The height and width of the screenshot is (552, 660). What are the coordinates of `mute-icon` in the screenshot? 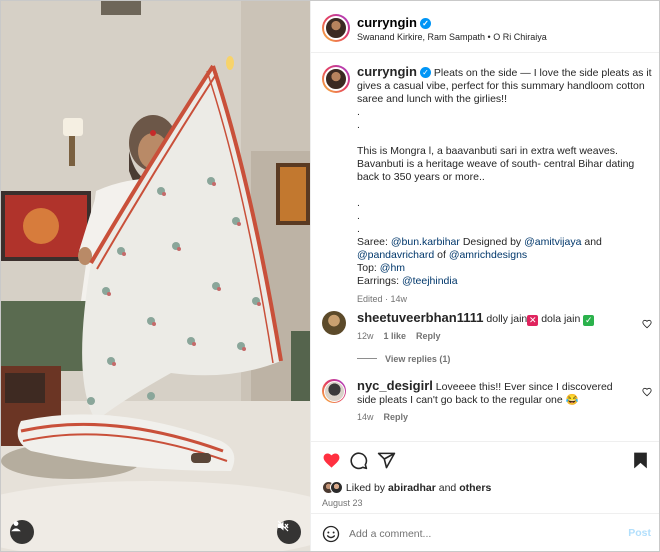 It's located at (283, 526).